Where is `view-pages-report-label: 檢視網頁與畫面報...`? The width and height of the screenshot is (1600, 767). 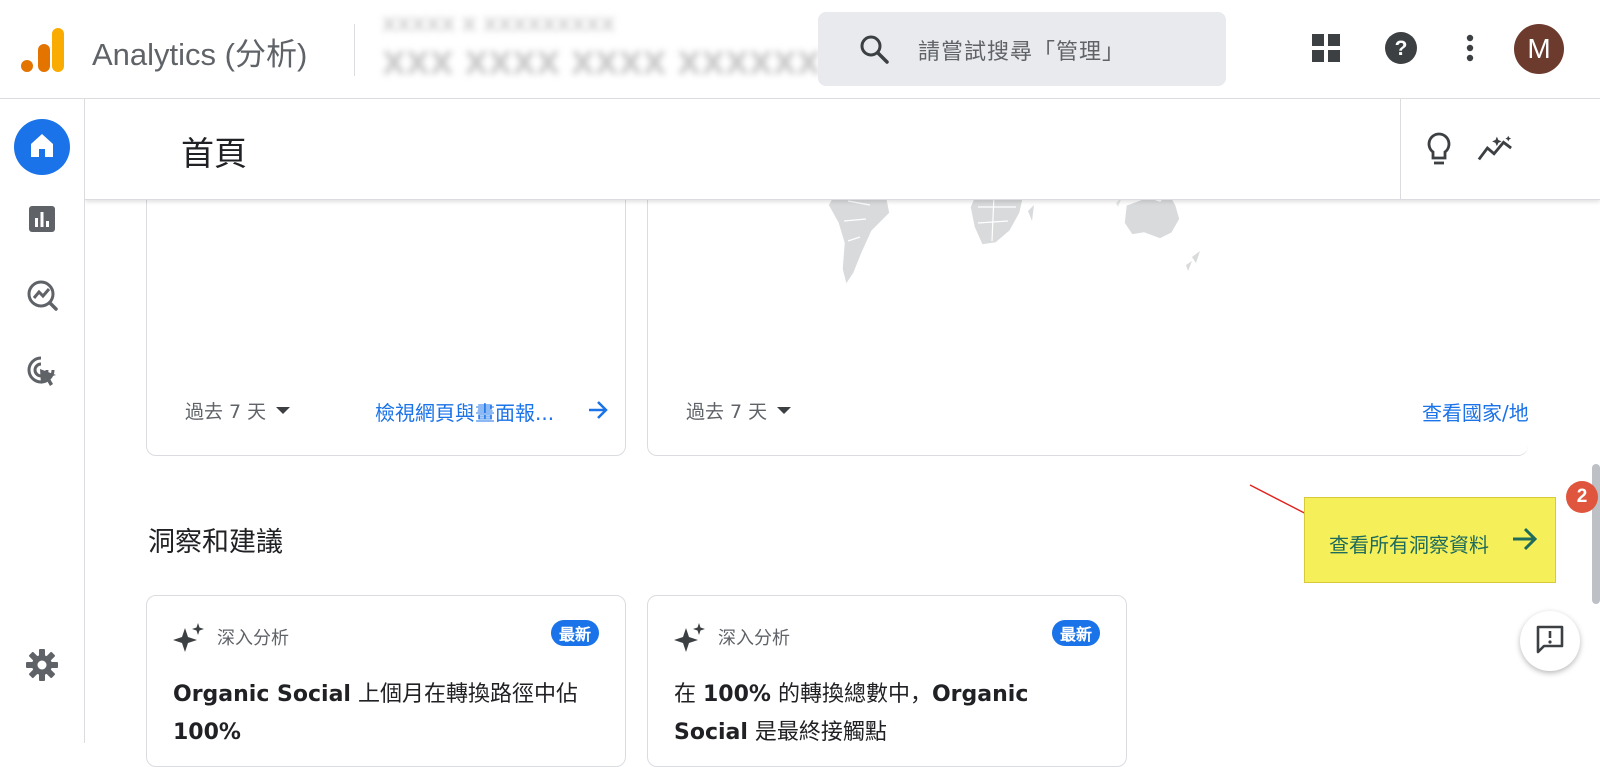 view-pages-report-label: 檢視網頁與畫面報... is located at coordinates (465, 413).